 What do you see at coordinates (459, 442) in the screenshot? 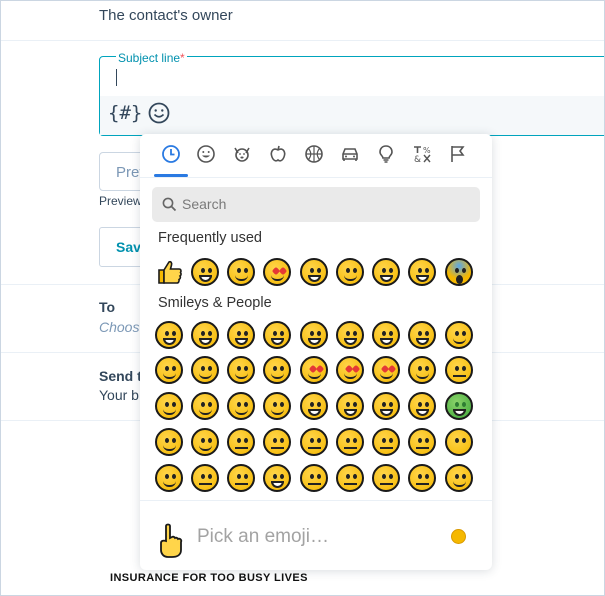
I see `emoji-no-mouth` at bounding box center [459, 442].